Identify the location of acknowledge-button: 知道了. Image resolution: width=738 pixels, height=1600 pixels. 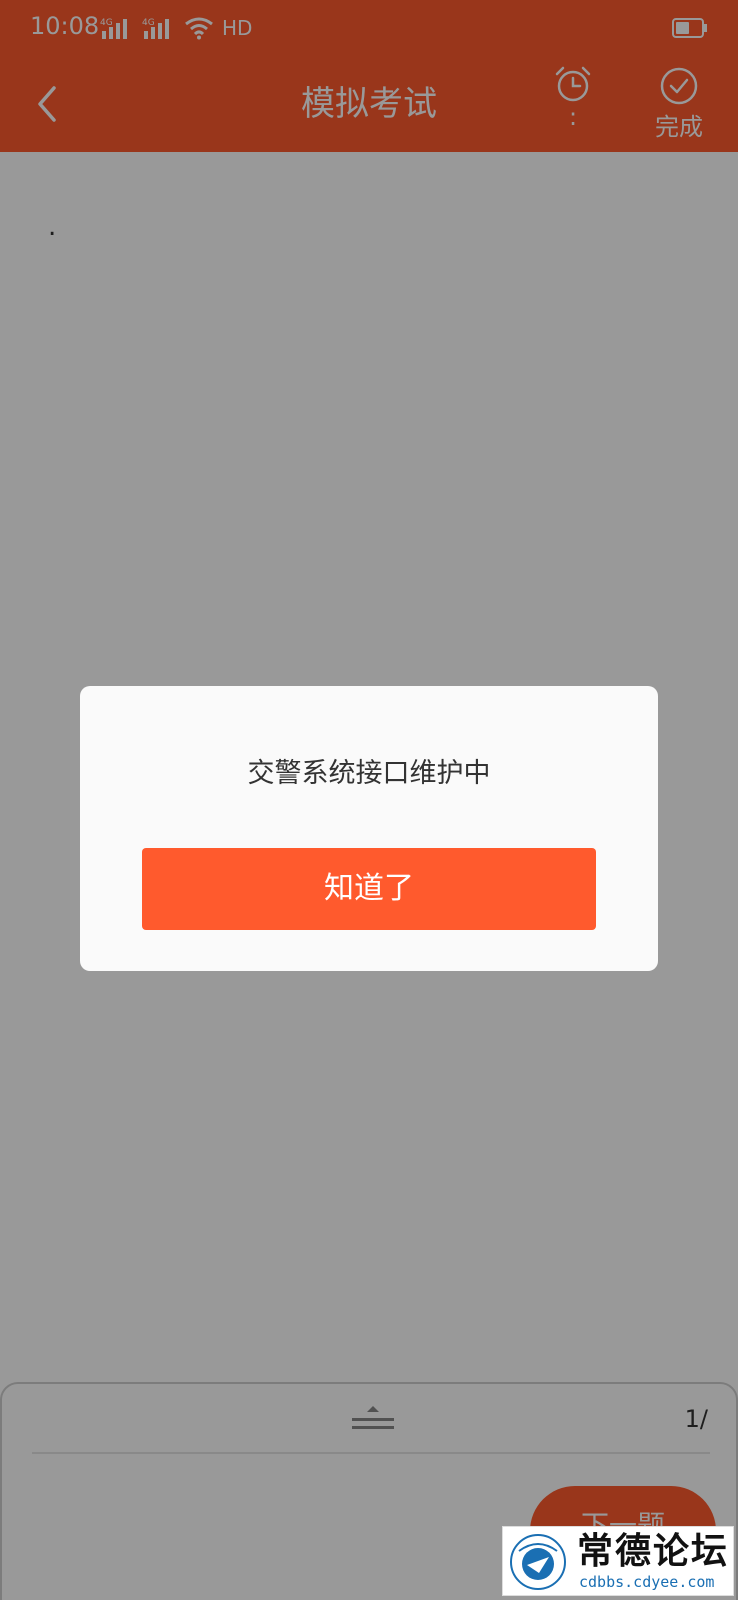
(369, 889).